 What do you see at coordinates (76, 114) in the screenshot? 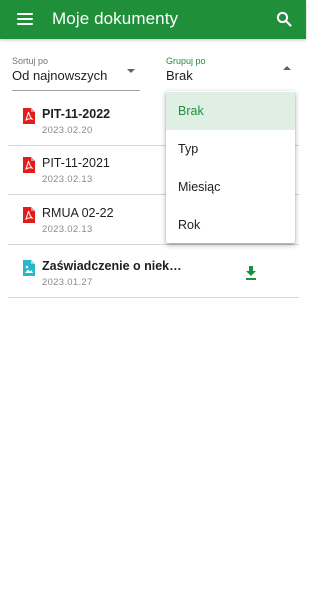
I see `document-name: PIT-11-2022` at bounding box center [76, 114].